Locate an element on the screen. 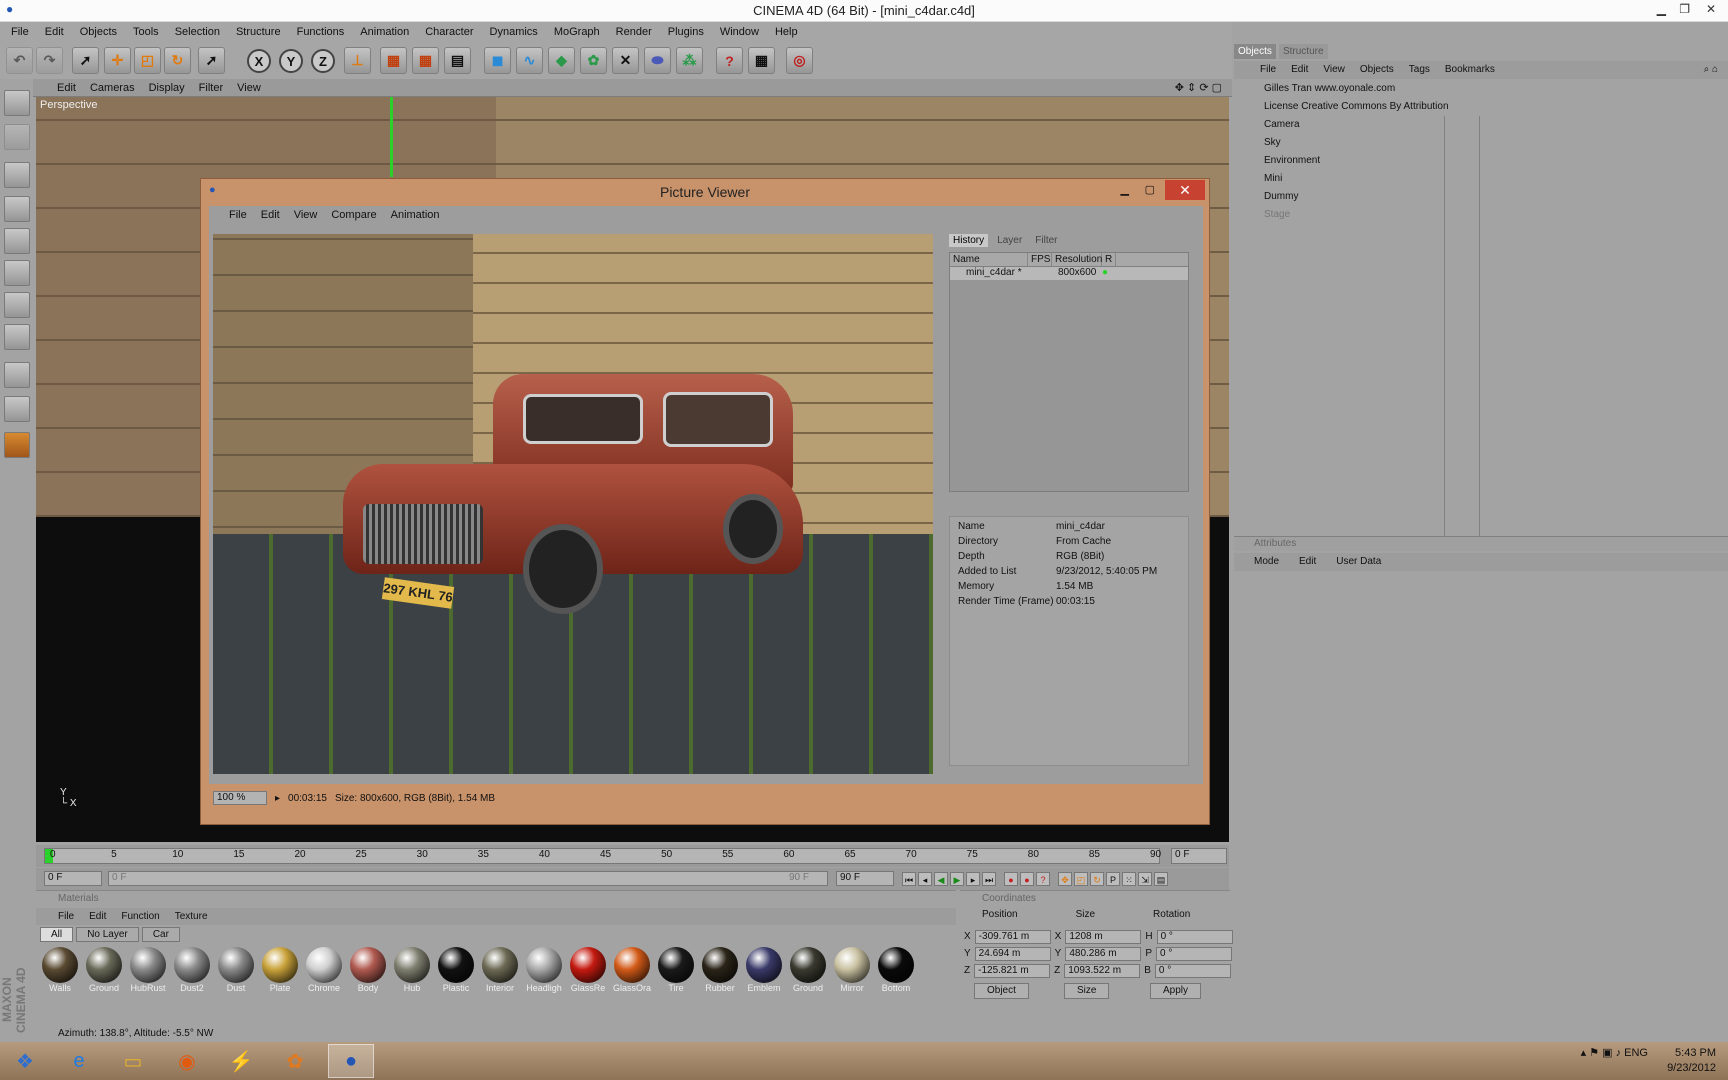 The image size is (1728, 1080). menu-tools: Tools is located at coordinates (146, 32).